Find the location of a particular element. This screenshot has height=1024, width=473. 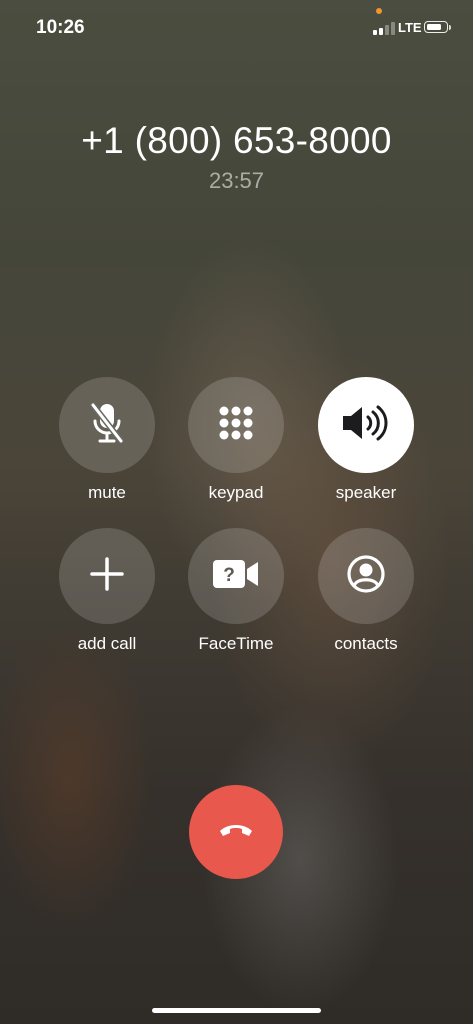

facetime-button: ? is located at coordinates (236, 576).